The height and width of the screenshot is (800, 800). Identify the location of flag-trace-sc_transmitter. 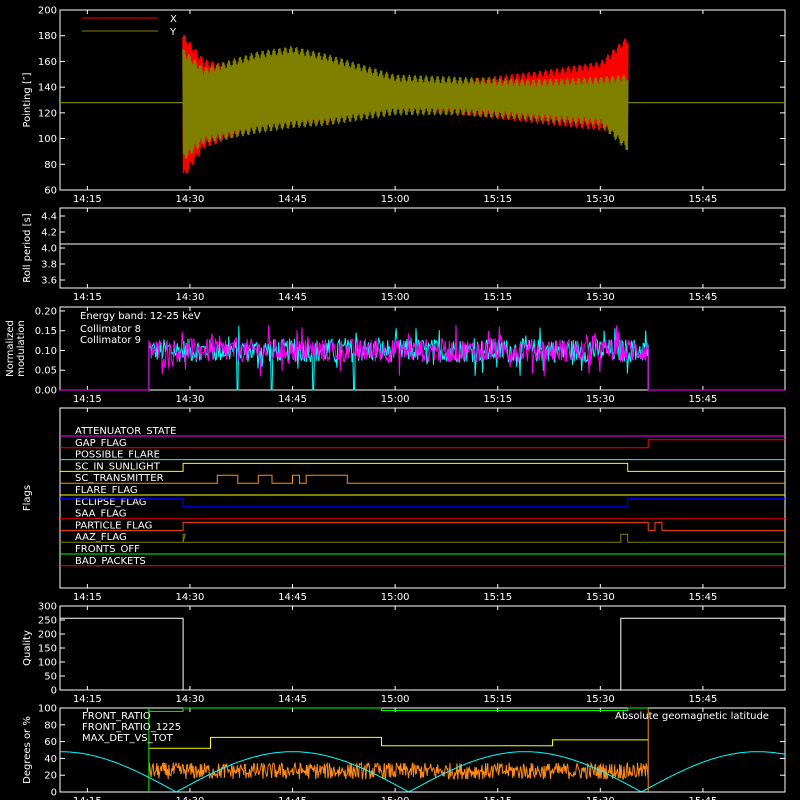
(422, 479).